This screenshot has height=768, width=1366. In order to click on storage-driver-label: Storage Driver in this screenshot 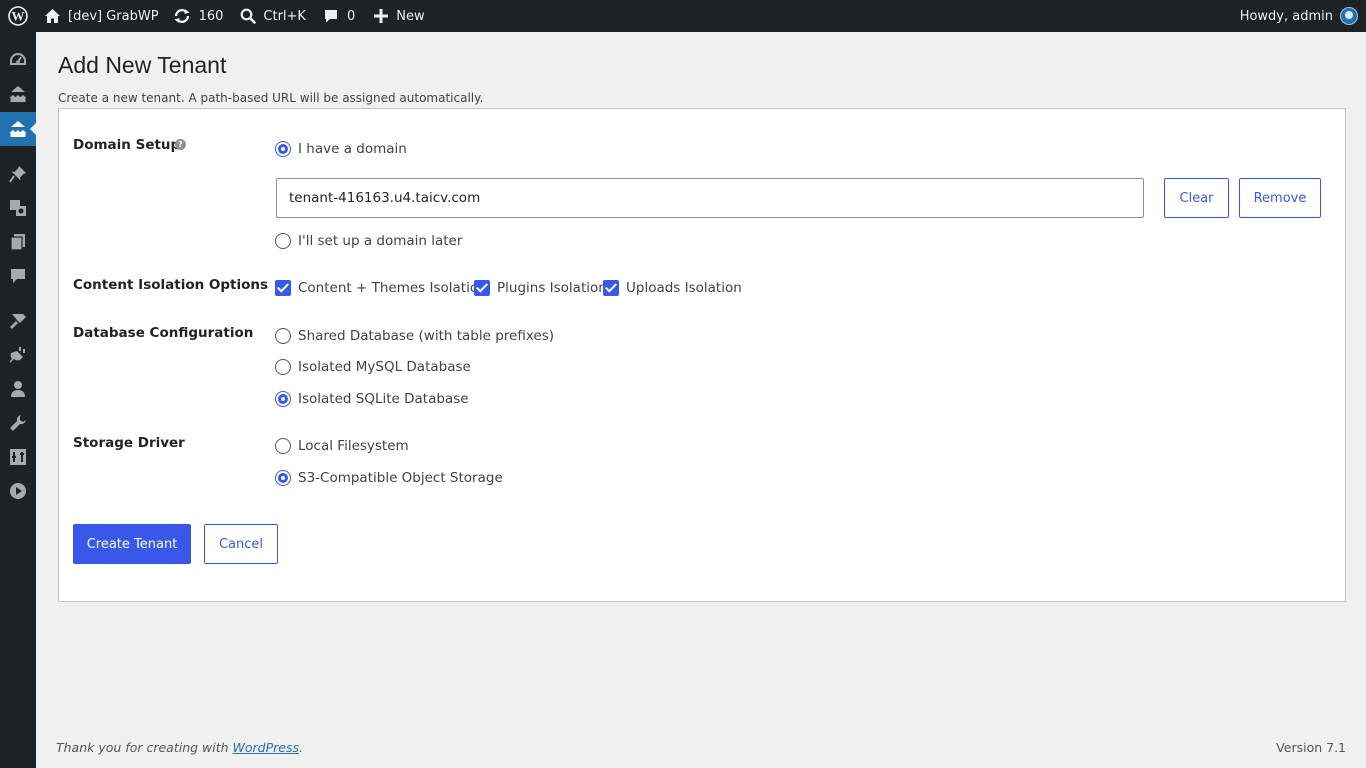, I will do `click(129, 443)`.